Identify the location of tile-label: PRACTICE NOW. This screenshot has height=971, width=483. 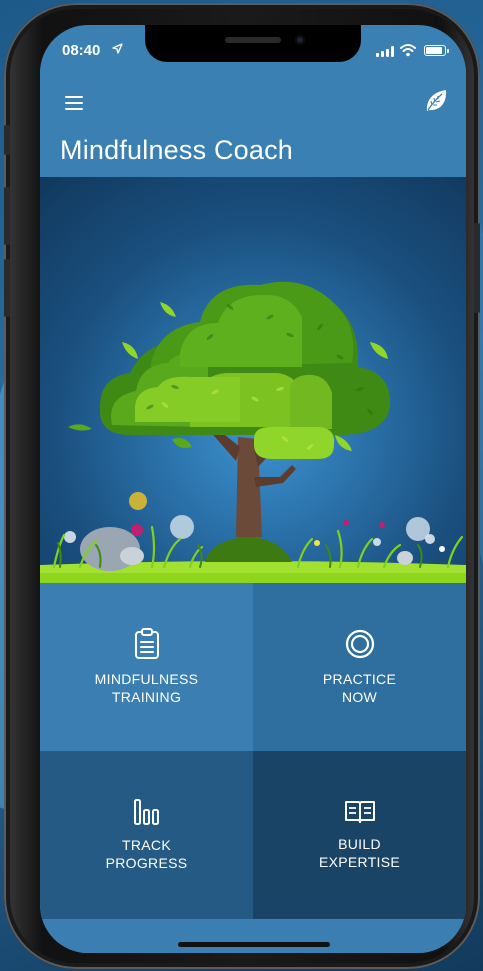
(359, 688).